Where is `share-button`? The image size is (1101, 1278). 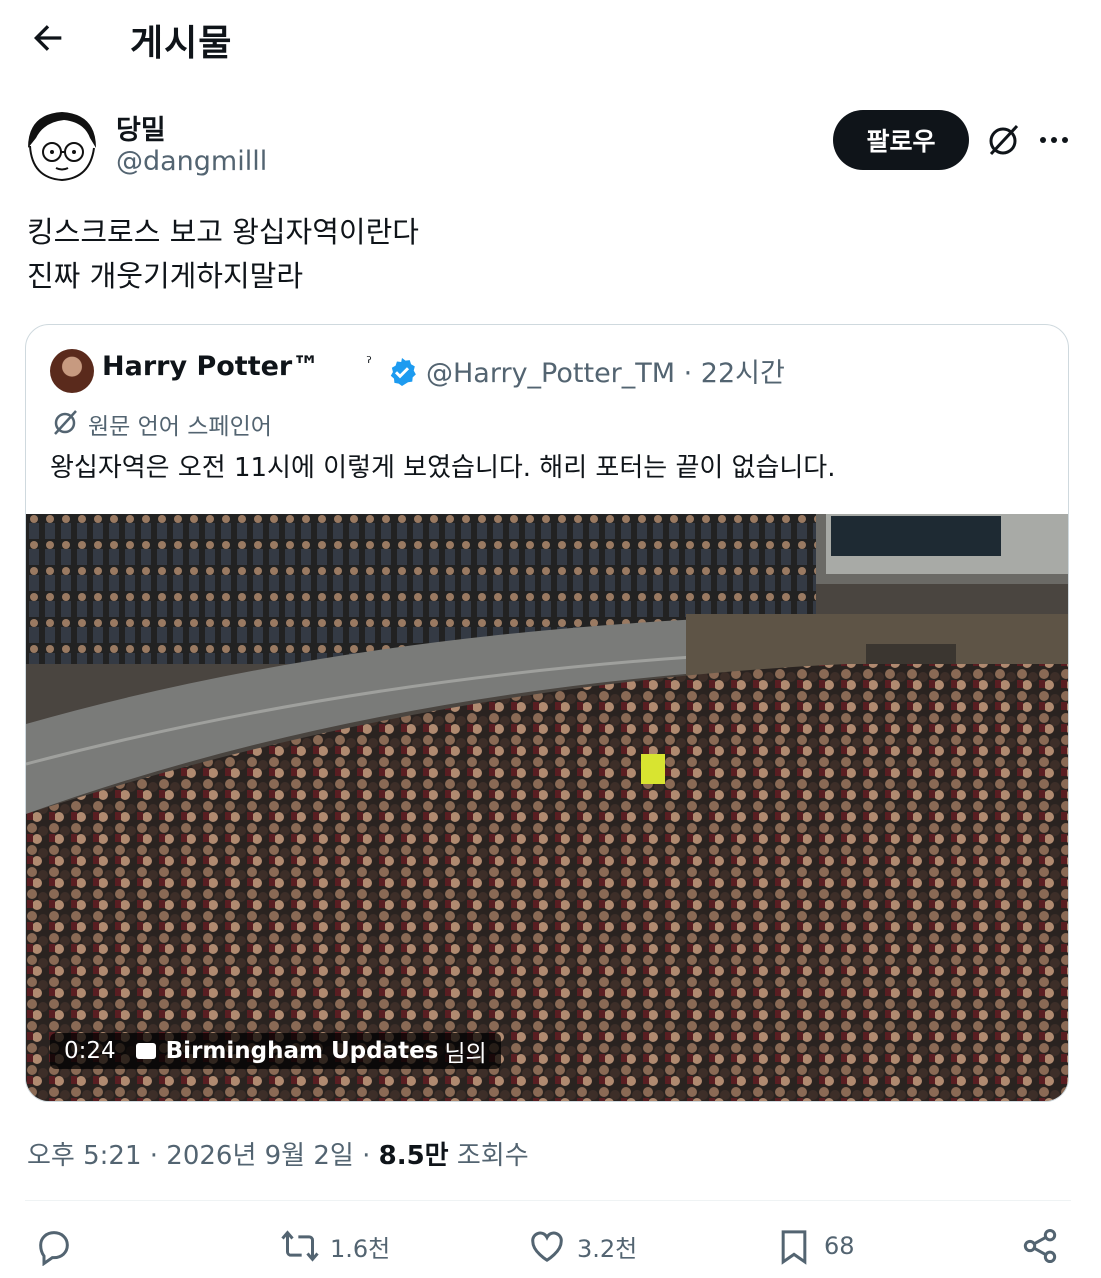
share-button is located at coordinates (1040, 1246).